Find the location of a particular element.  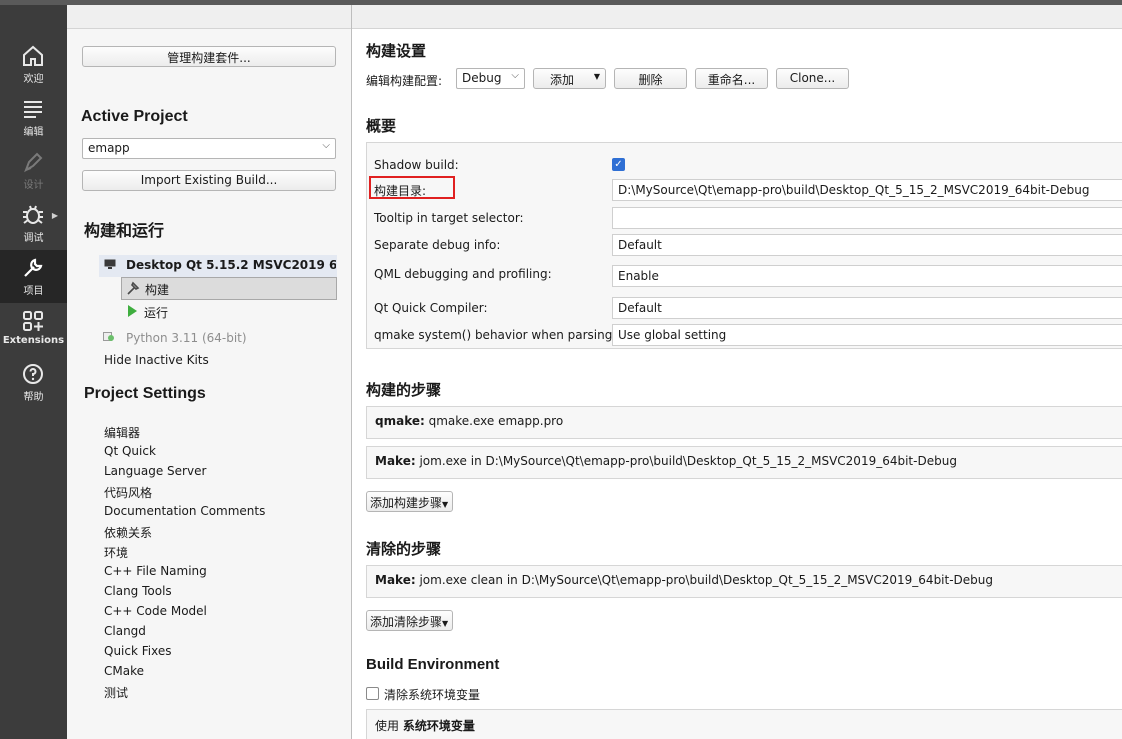

step-summary: qmake.exe emapp.pro is located at coordinates (494, 421).